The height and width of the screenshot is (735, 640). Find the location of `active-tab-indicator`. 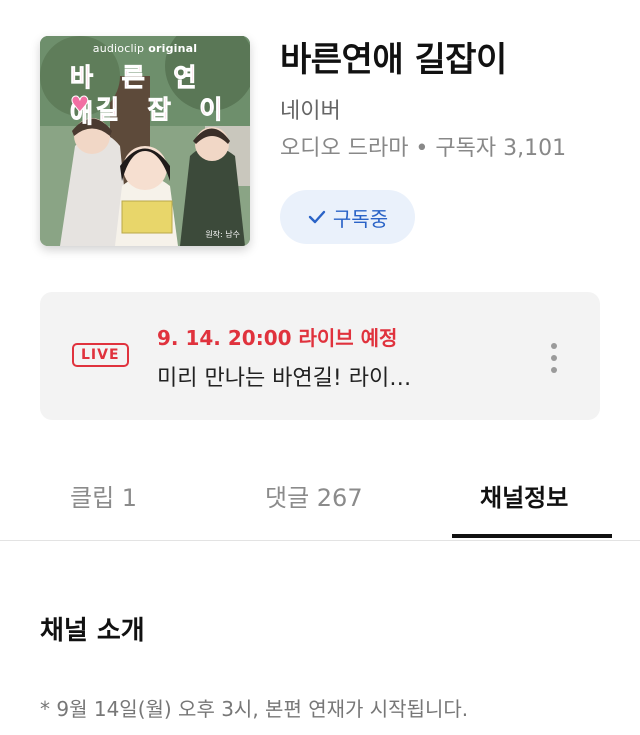

active-tab-indicator is located at coordinates (532, 536).